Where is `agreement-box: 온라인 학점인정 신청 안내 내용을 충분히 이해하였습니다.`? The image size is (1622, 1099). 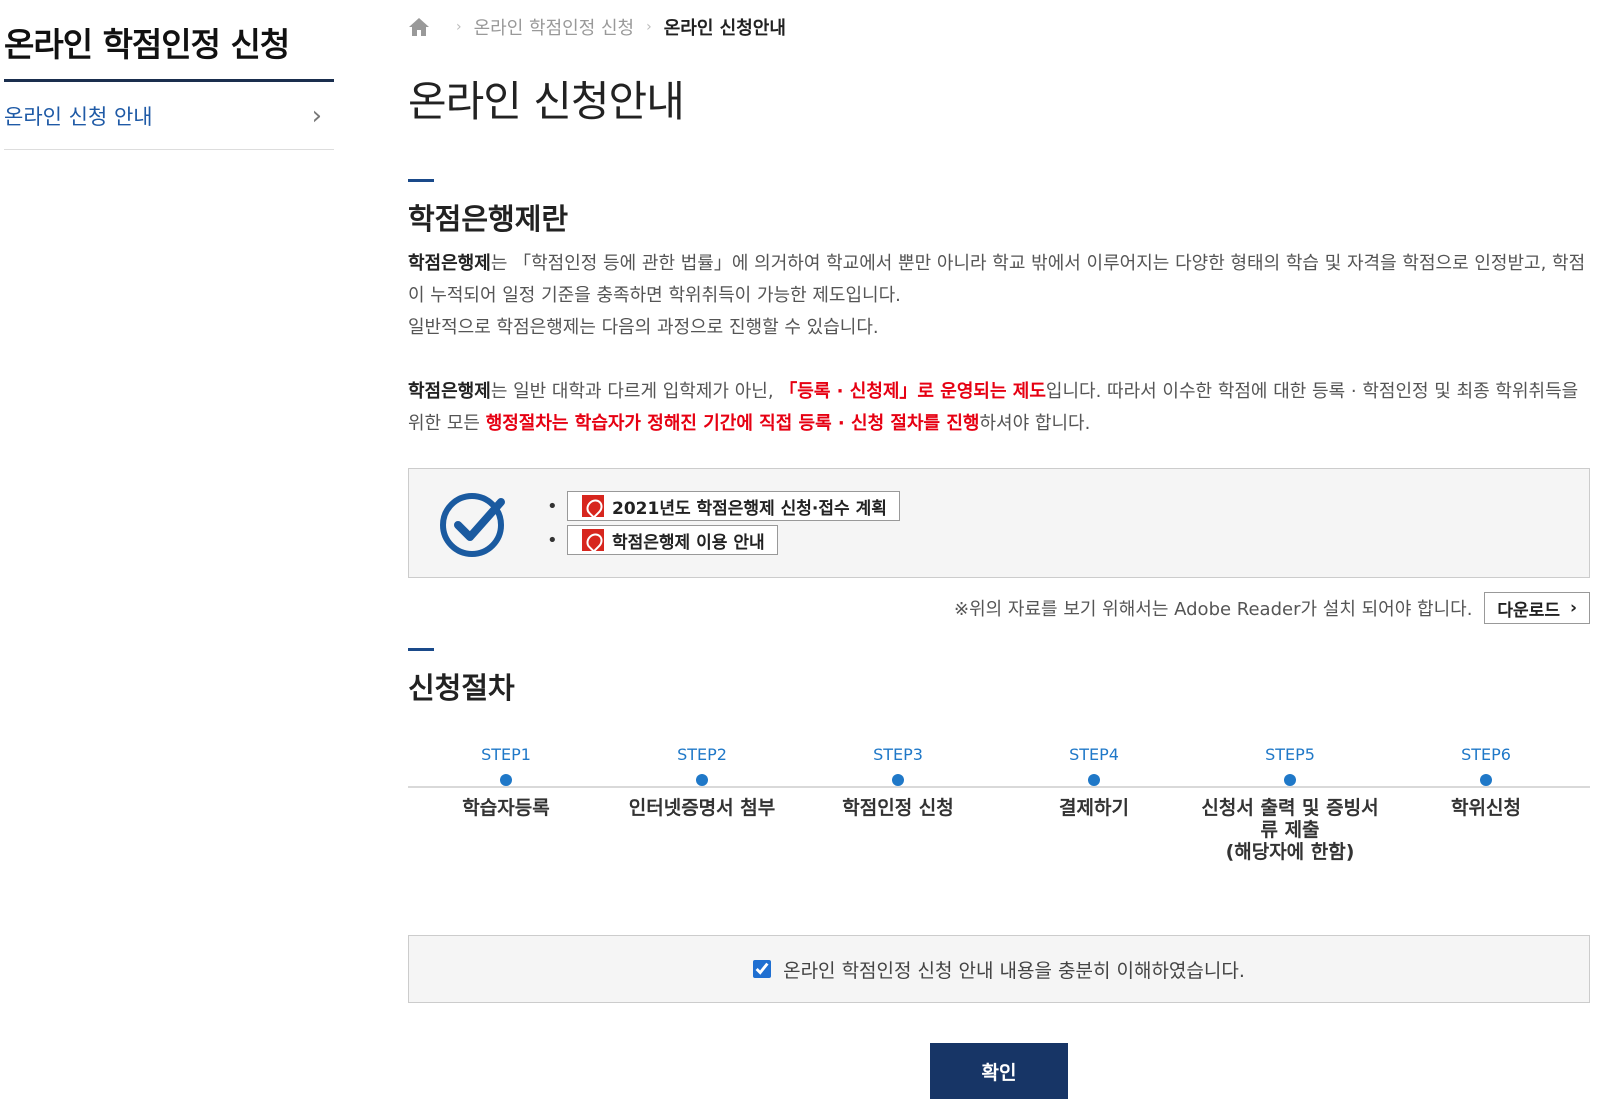
agreement-box: 온라인 학점인정 신청 안내 내용을 충분히 이해하였습니다. is located at coordinates (999, 969).